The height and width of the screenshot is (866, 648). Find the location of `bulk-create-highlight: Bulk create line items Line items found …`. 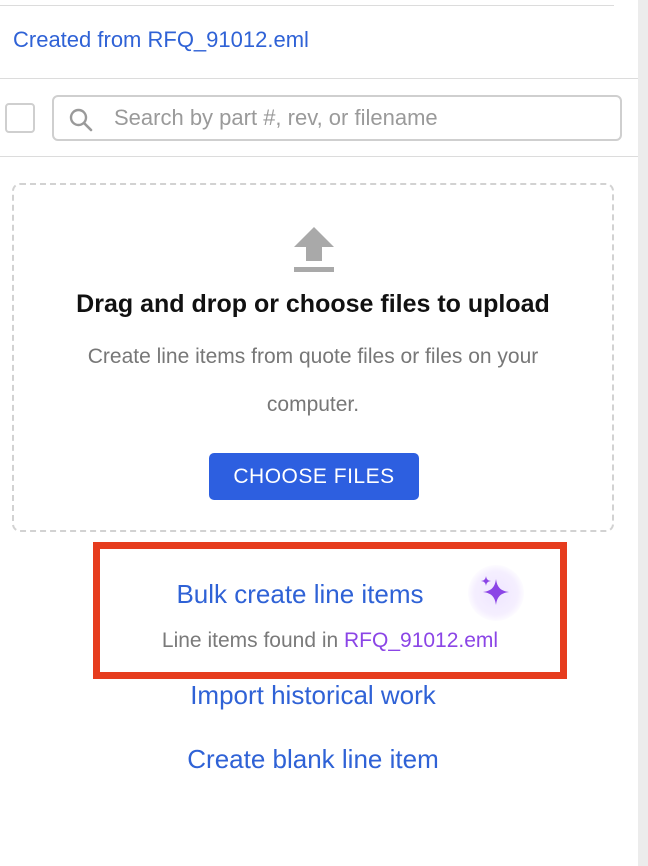

bulk-create-highlight: Bulk create line items Line items found … is located at coordinates (330, 610).